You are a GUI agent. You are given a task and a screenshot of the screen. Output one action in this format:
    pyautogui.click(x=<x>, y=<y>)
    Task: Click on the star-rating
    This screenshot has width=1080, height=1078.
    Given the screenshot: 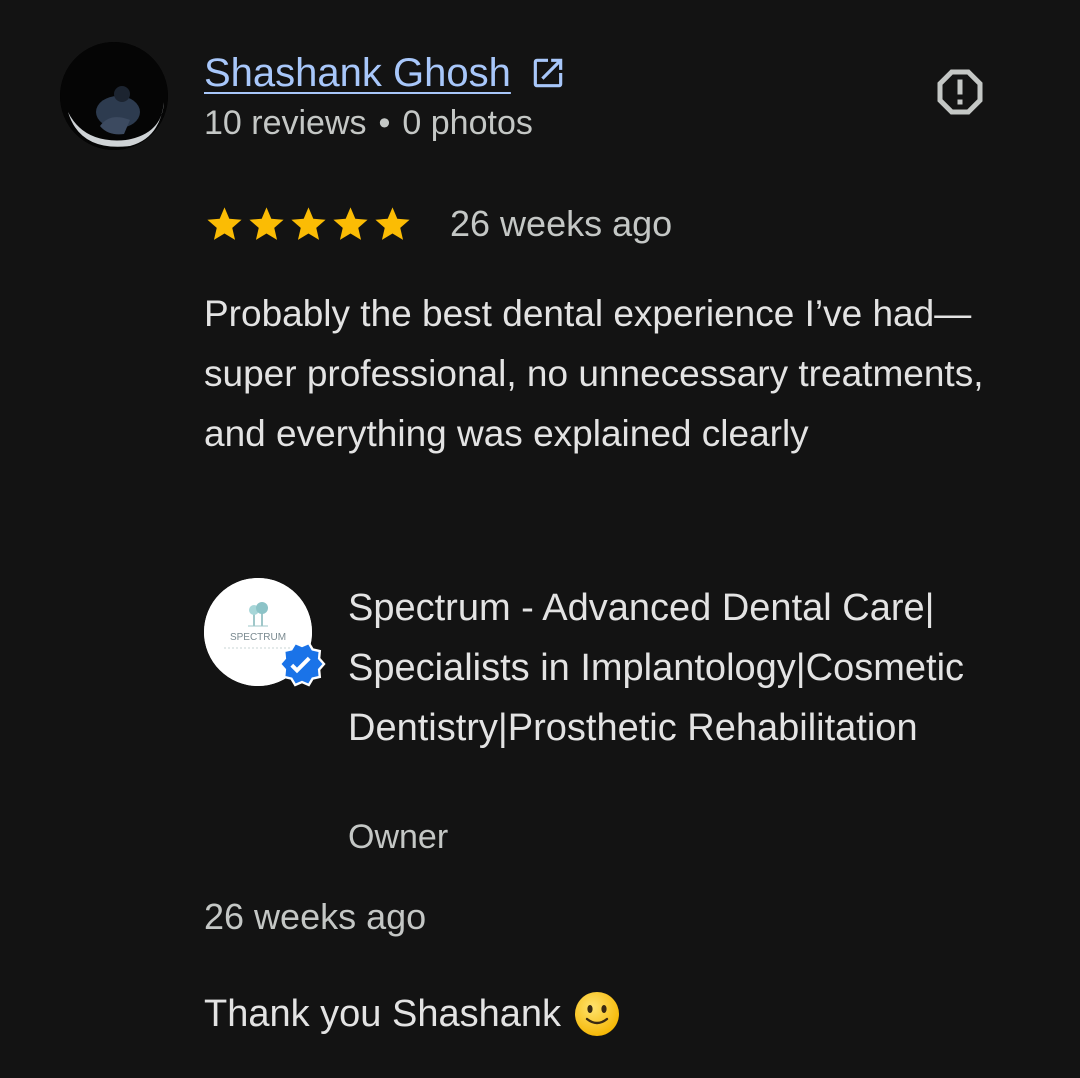 What is the action you would take?
    pyautogui.click(x=309, y=224)
    